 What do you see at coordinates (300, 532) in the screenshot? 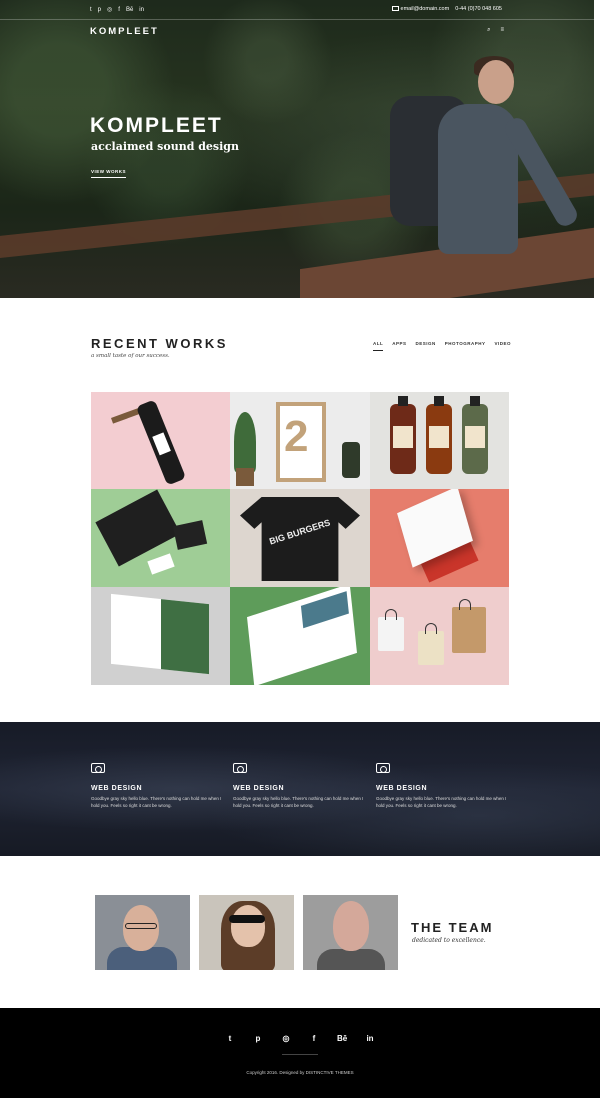
I see `tshirt-text: BIG BURGERS` at bounding box center [300, 532].